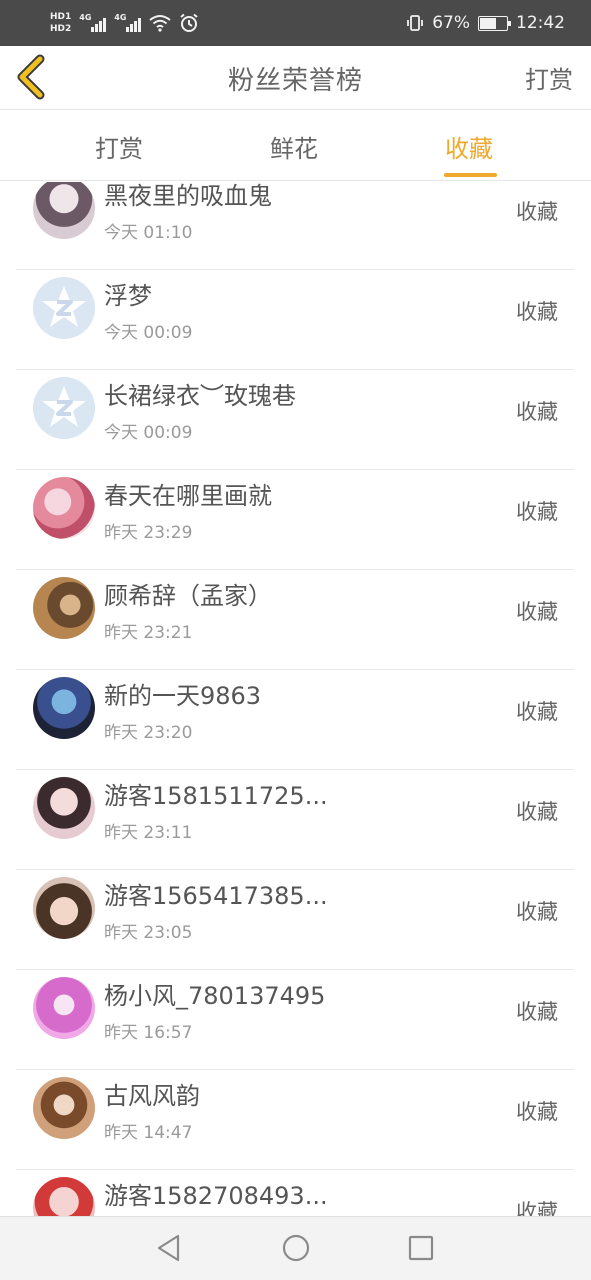 This screenshot has width=591, height=1280. I want to click on user-name: 春天在哪里画就, so click(188, 496).